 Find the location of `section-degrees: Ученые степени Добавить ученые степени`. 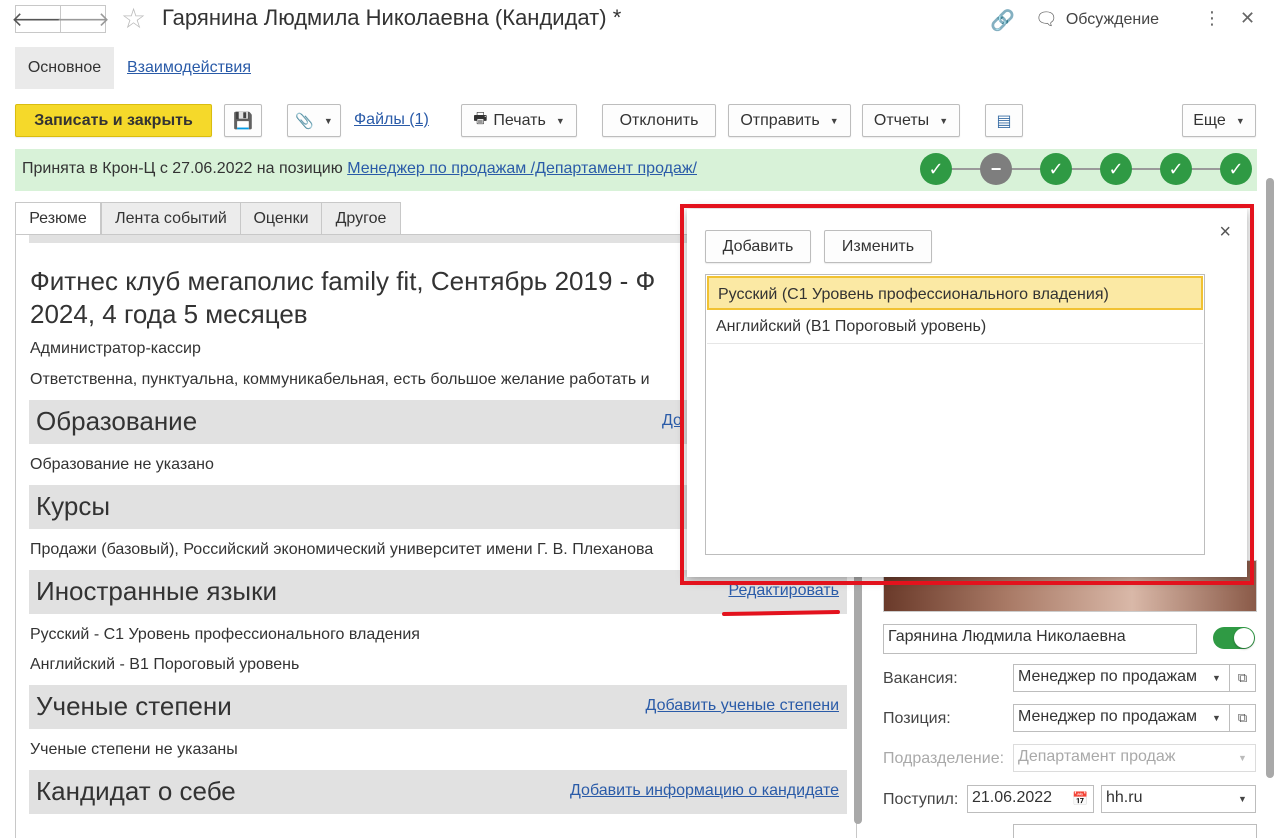

section-degrees: Ученые степени Добавить ученые степени is located at coordinates (438, 707).